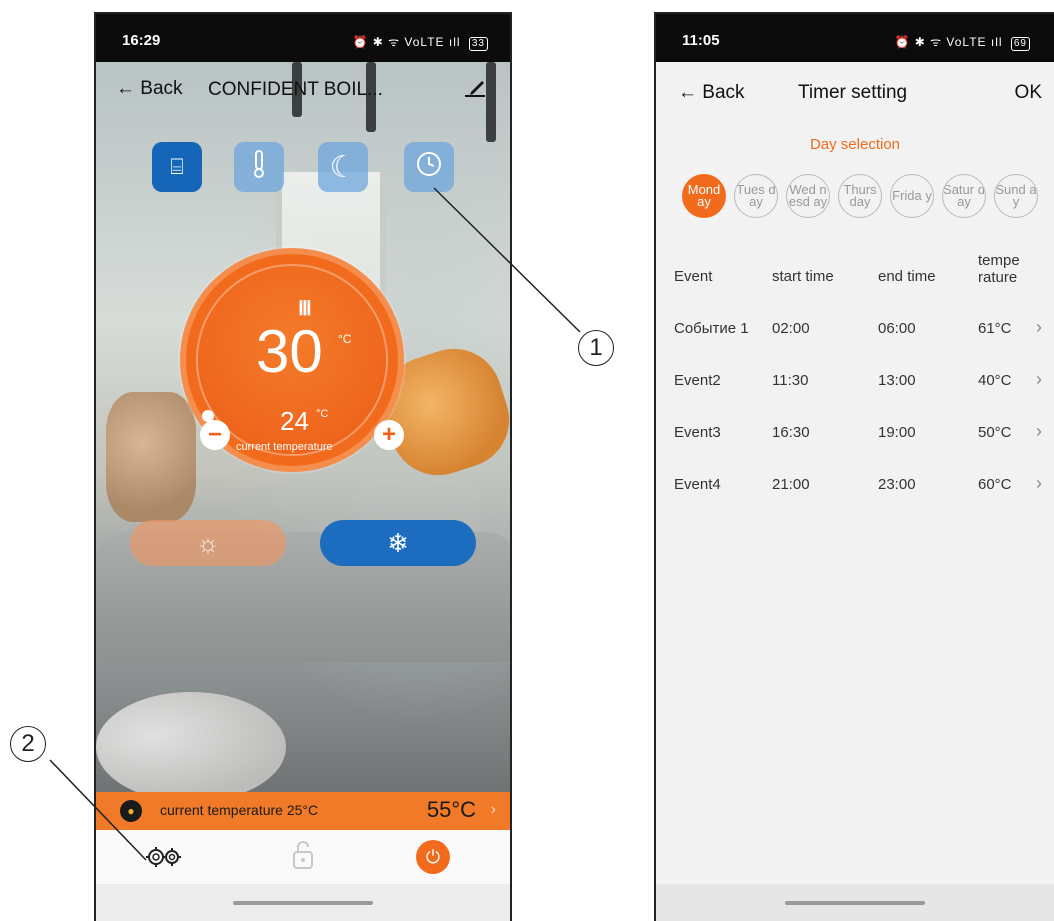 Image resolution: width=1054 pixels, height=921 pixels. Describe the element at coordinates (693, 276) in the screenshot. I see `header-event: Event` at that location.